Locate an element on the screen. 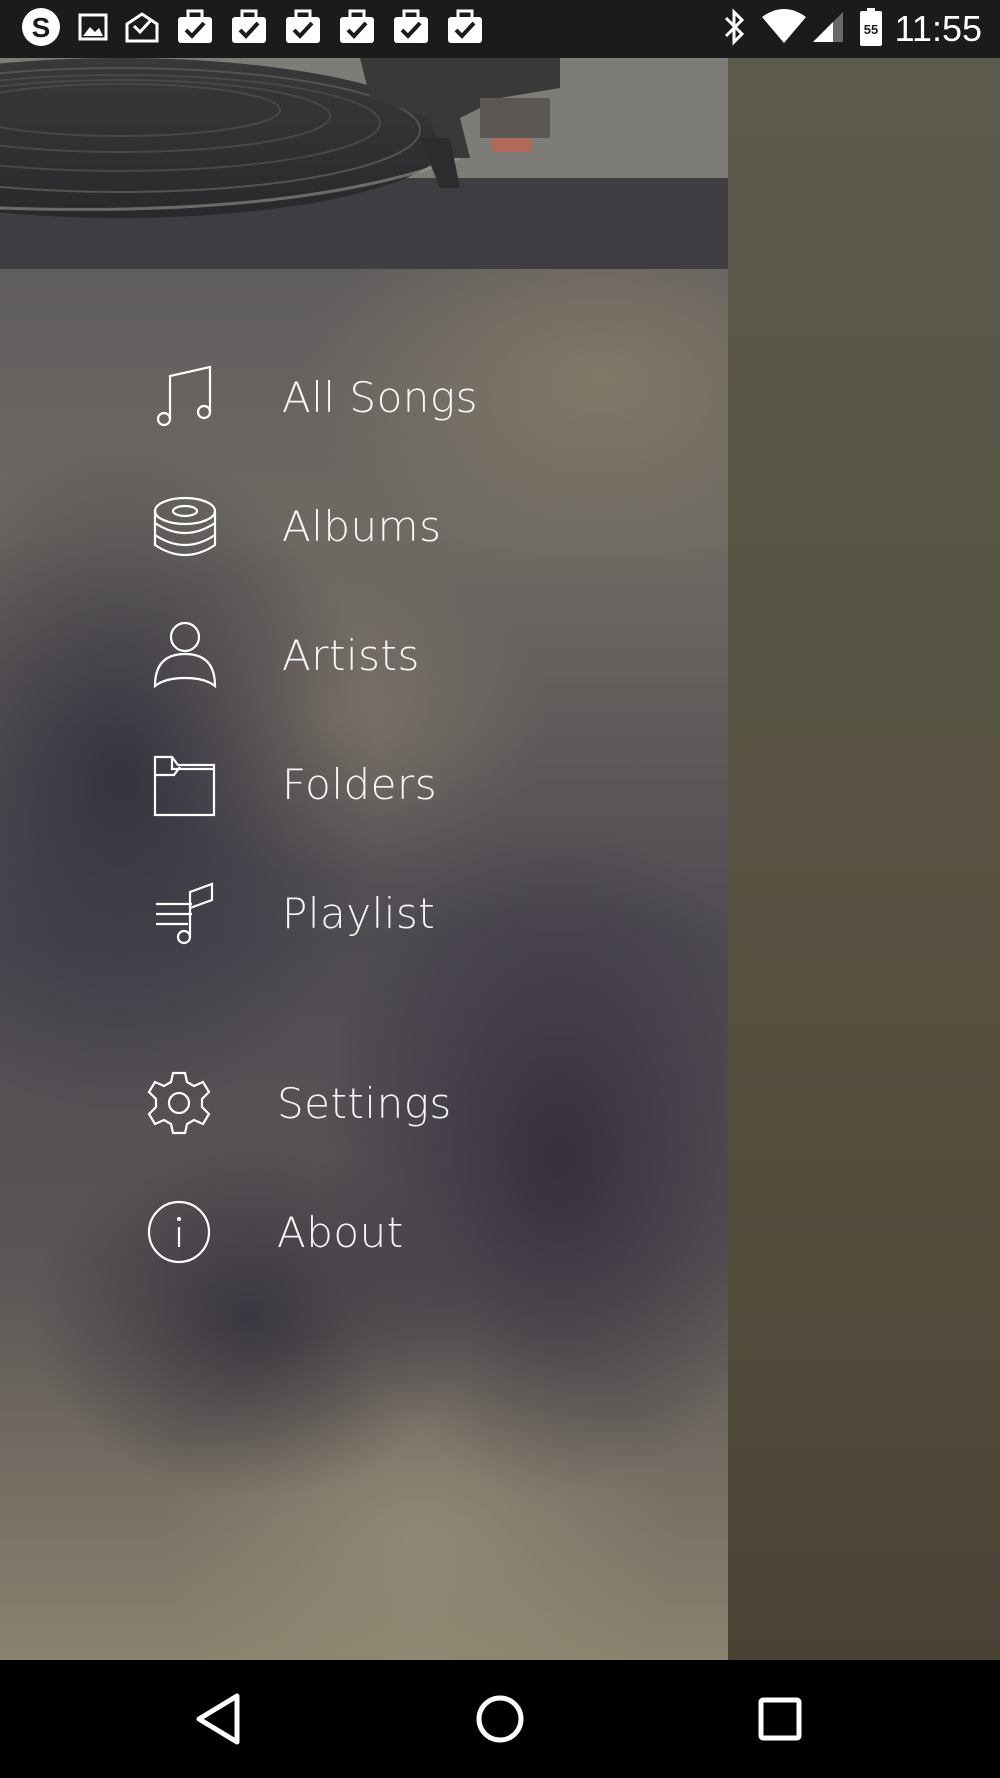 Image resolution: width=1000 pixels, height=1778 pixels. menu-item-label: Albums is located at coordinates (362, 526).